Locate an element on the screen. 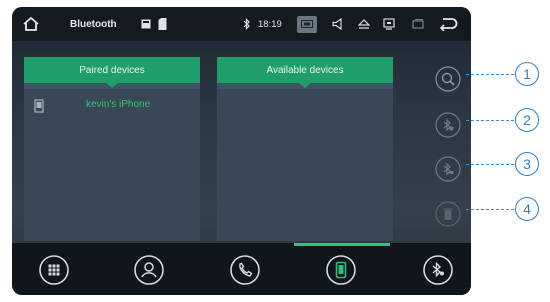 The width and height of the screenshot is (550, 302). trash-icon is located at coordinates (448, 214).